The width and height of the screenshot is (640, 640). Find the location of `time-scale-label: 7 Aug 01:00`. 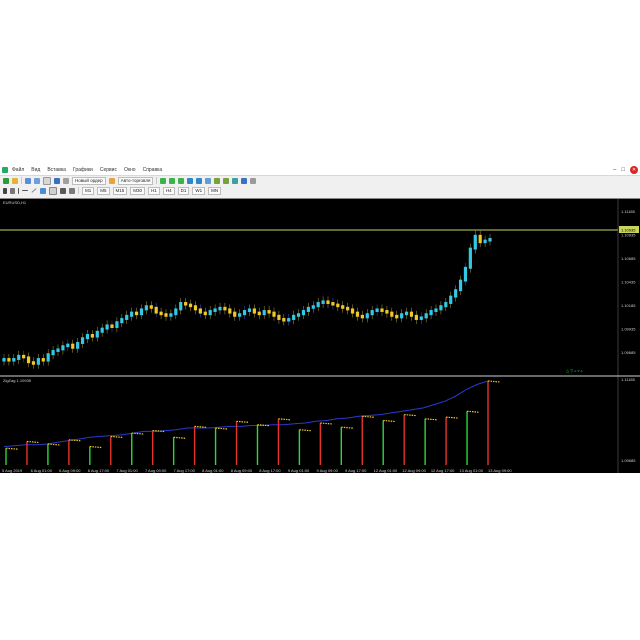

time-scale-label: 7 Aug 01:00 is located at coordinates (127, 470).